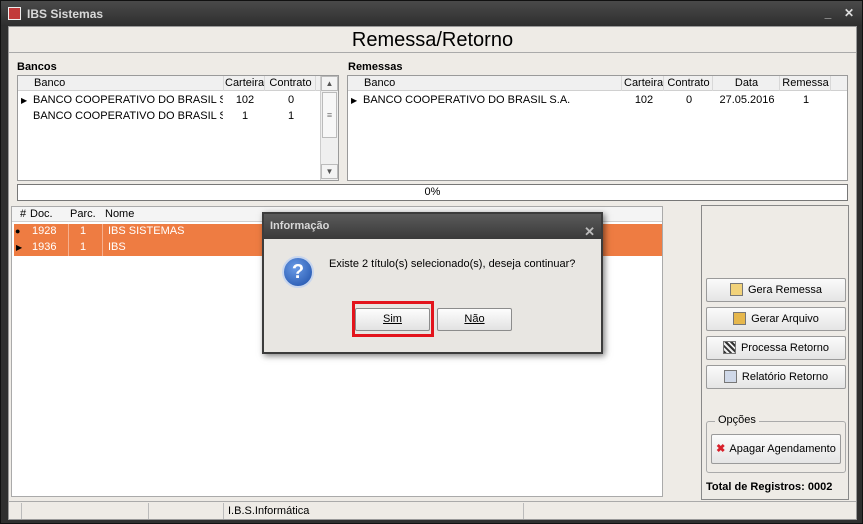 The image size is (863, 524). I want to click on table-row: ▶ BANCO COOPERATIVO DO BRASIL S 102 0, so click(168, 101).